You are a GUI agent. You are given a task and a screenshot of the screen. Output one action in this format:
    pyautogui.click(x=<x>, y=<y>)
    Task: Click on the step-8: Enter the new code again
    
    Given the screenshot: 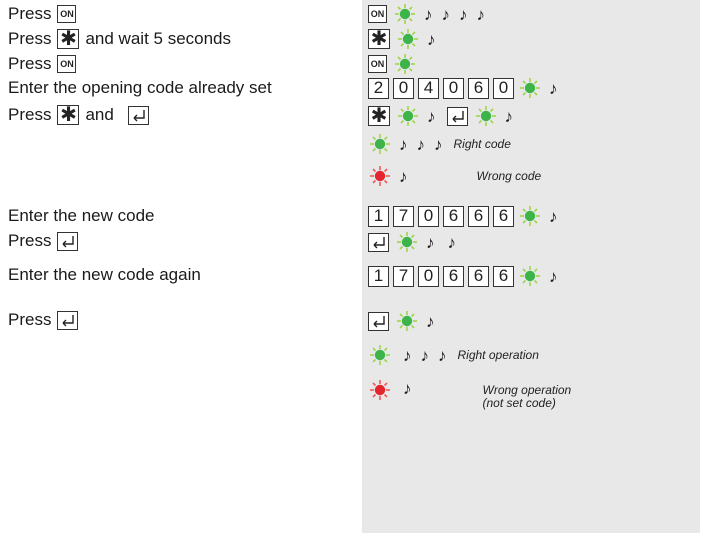 What is the action you would take?
    pyautogui.click(x=104, y=275)
    